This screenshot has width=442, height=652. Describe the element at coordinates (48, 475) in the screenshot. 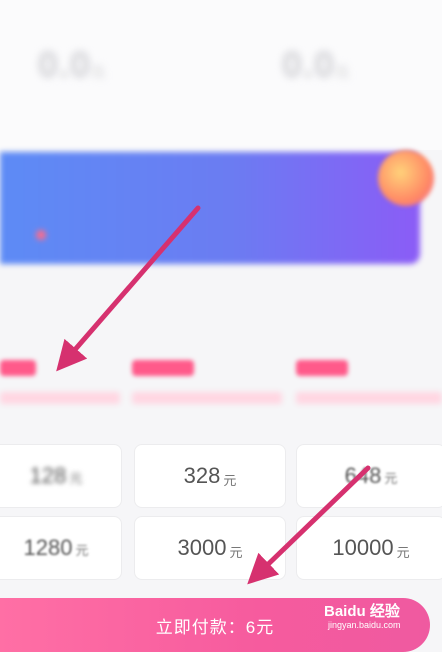

I see `amount-value: 128` at that location.